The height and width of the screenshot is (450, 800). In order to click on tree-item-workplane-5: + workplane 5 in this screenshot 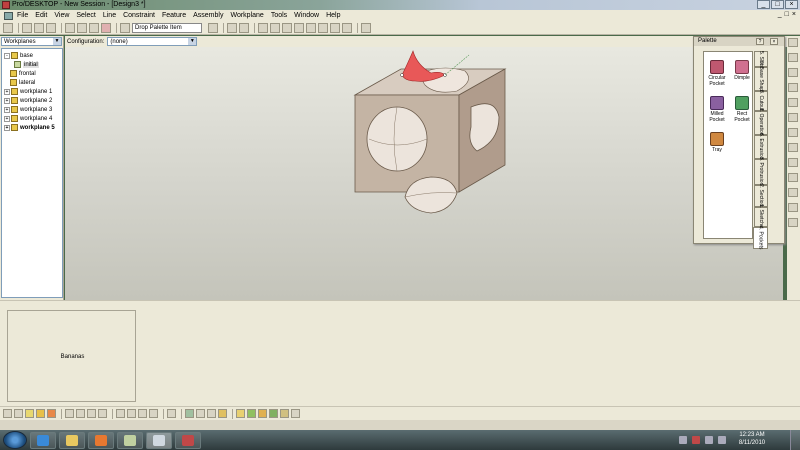, I will do `click(32, 127)`.